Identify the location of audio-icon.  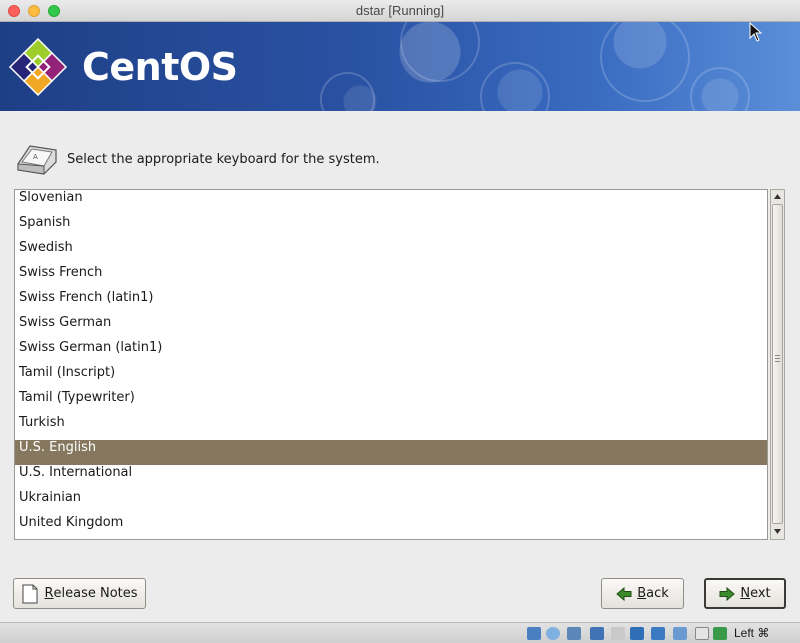
(574, 633).